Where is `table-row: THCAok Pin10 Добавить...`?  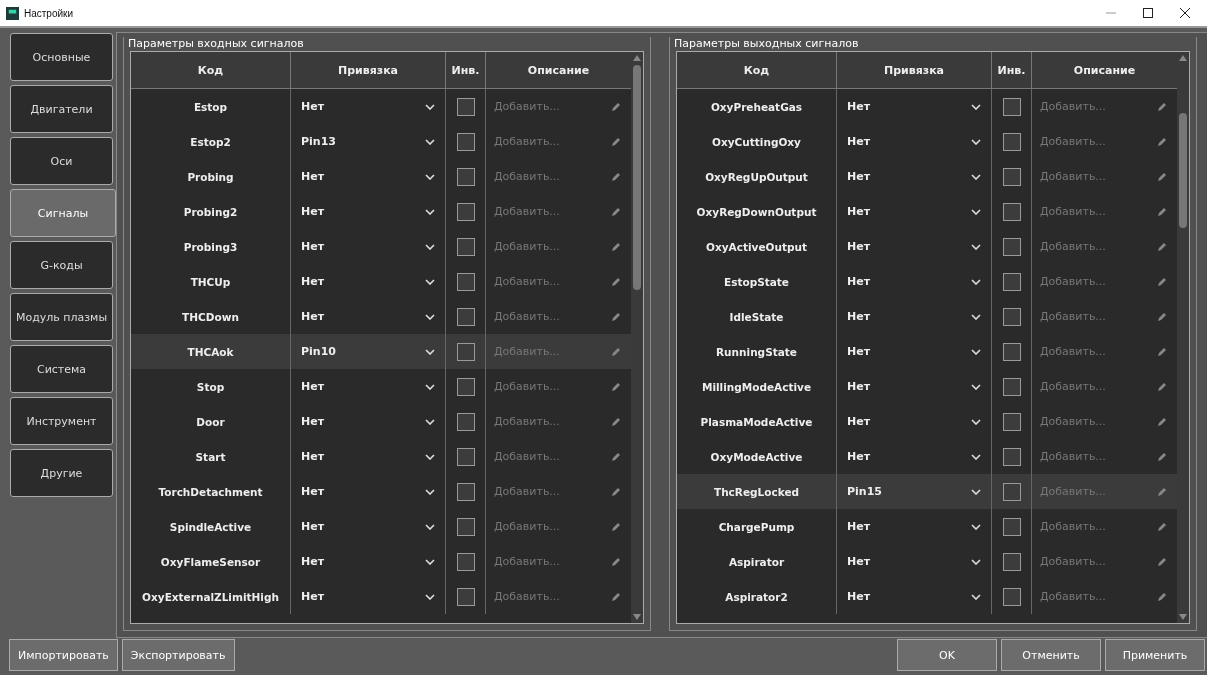 table-row: THCAok Pin10 Добавить... is located at coordinates (381, 351).